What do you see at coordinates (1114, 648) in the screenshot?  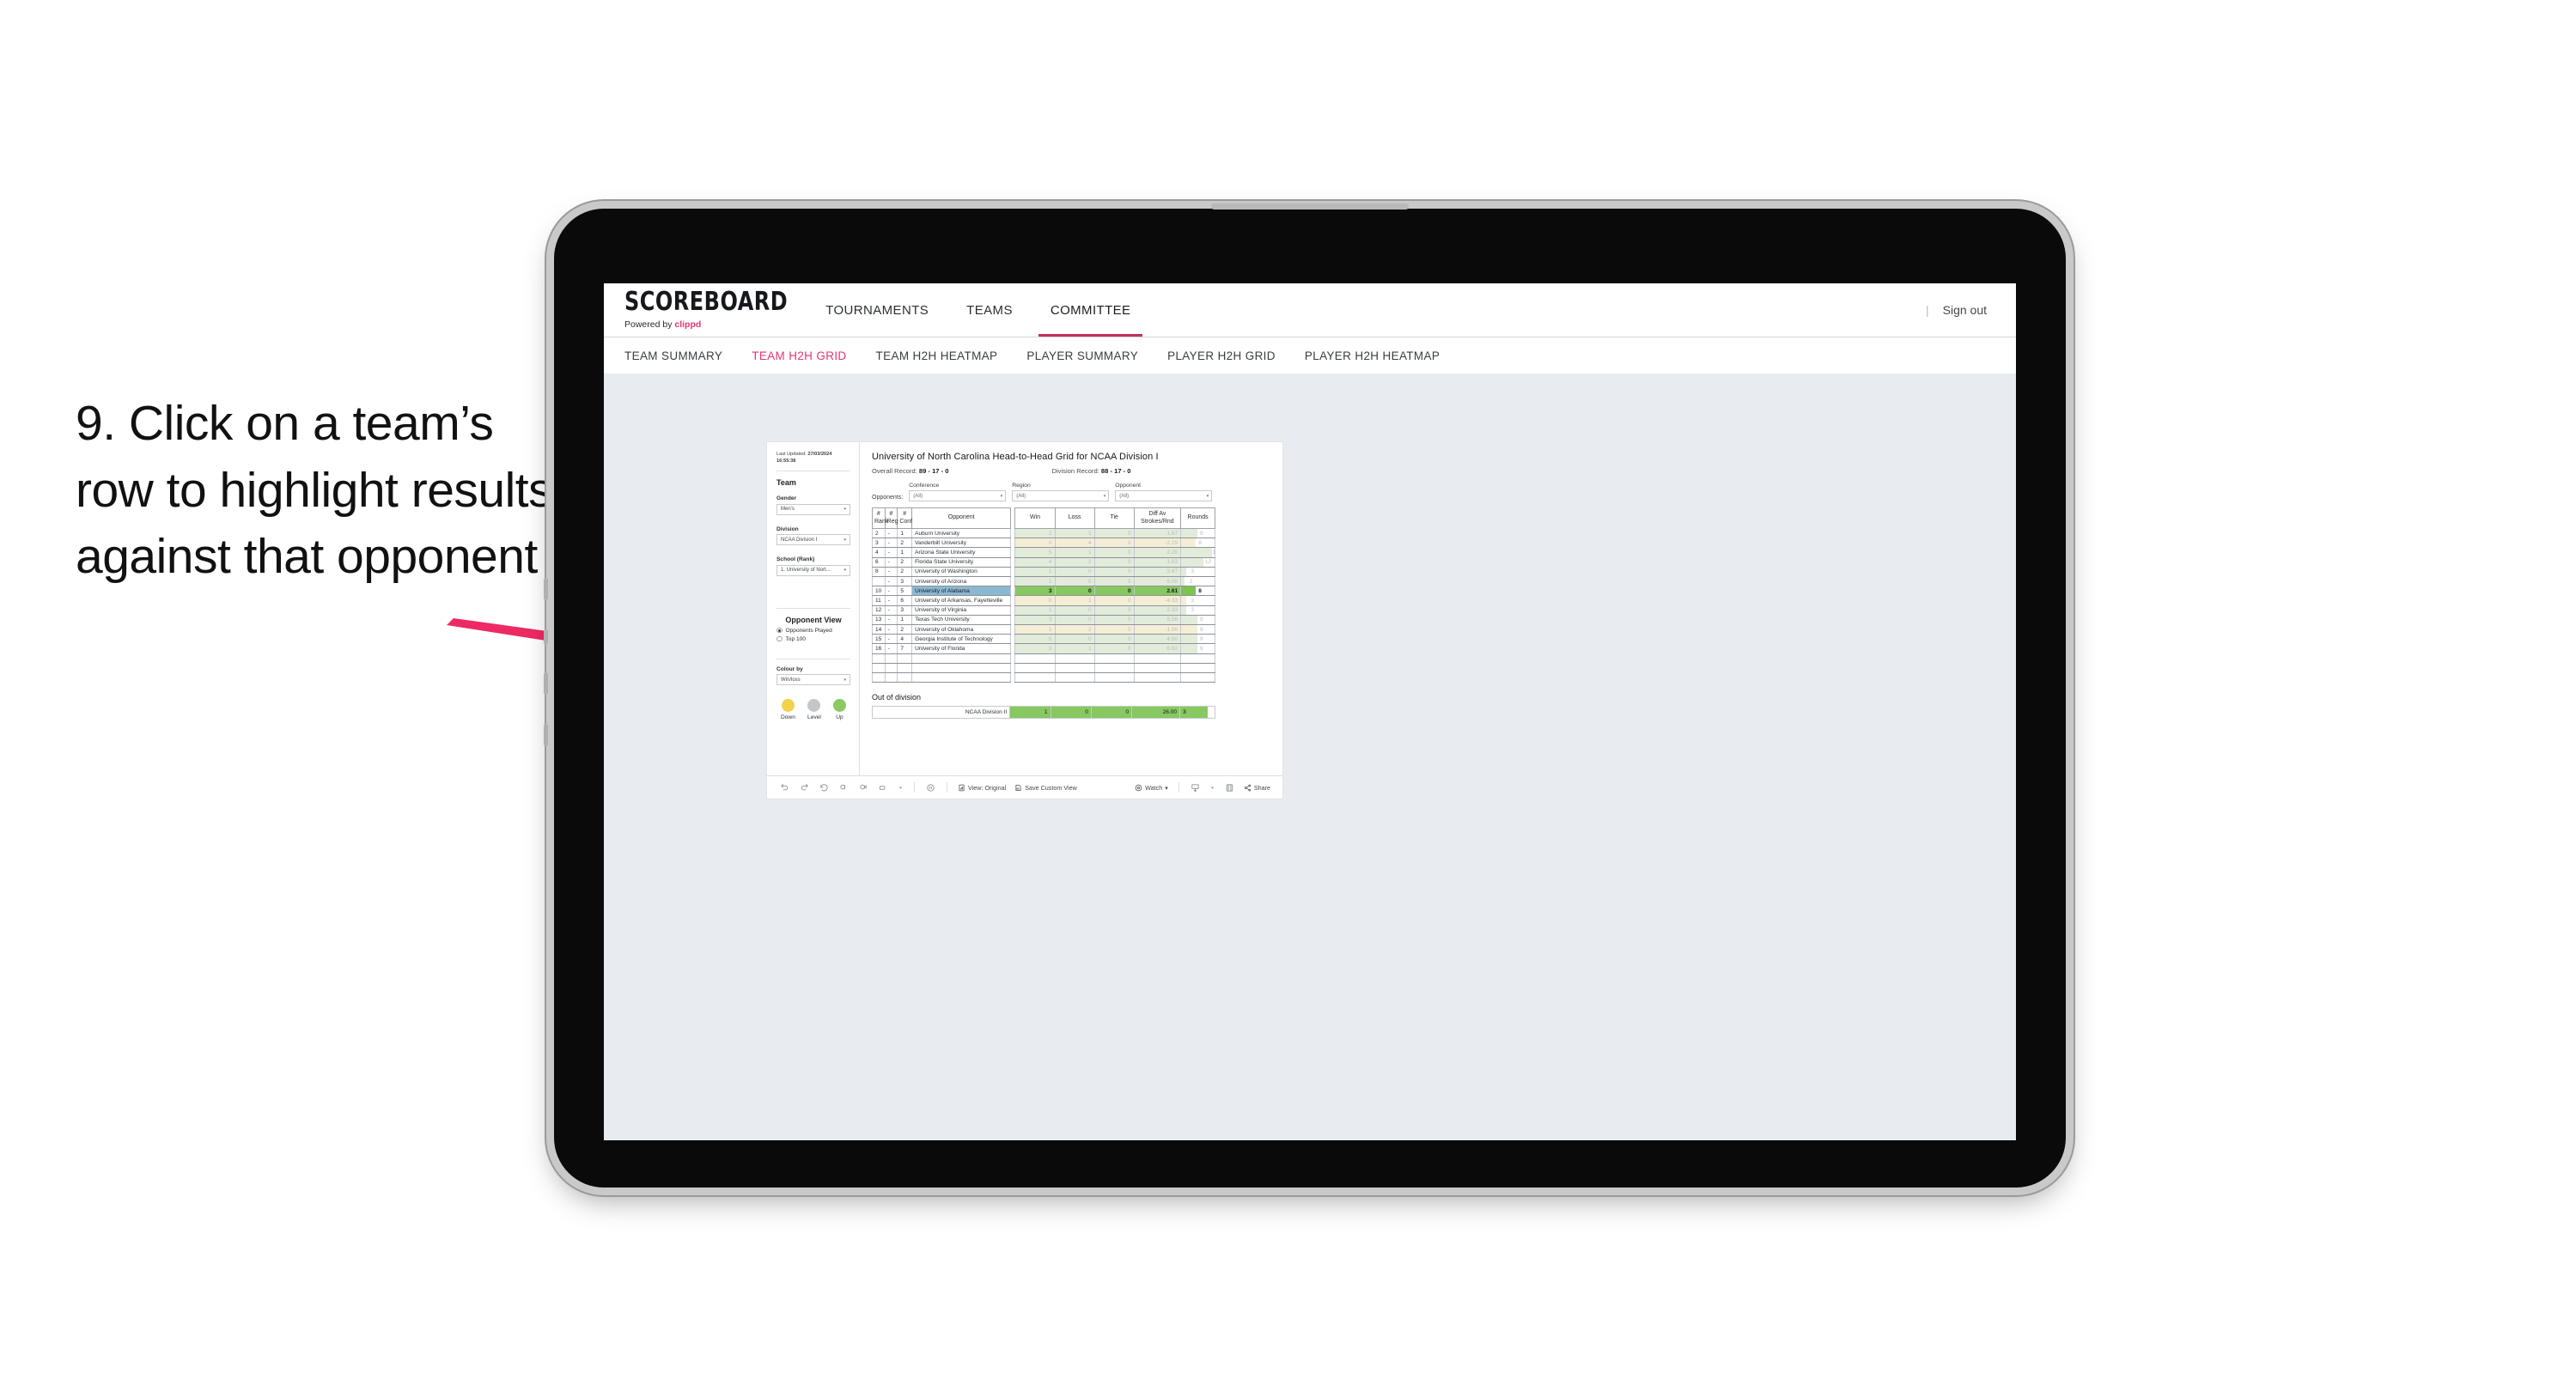 I see `cell-tie: 0` at bounding box center [1114, 648].